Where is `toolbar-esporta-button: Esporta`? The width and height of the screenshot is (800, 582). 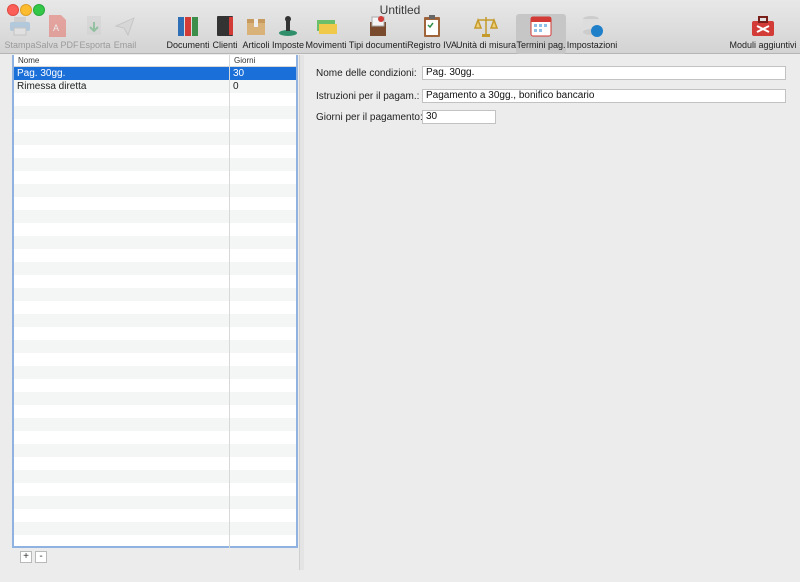
toolbar-esporta-button: Esporta is located at coordinates (95, 34).